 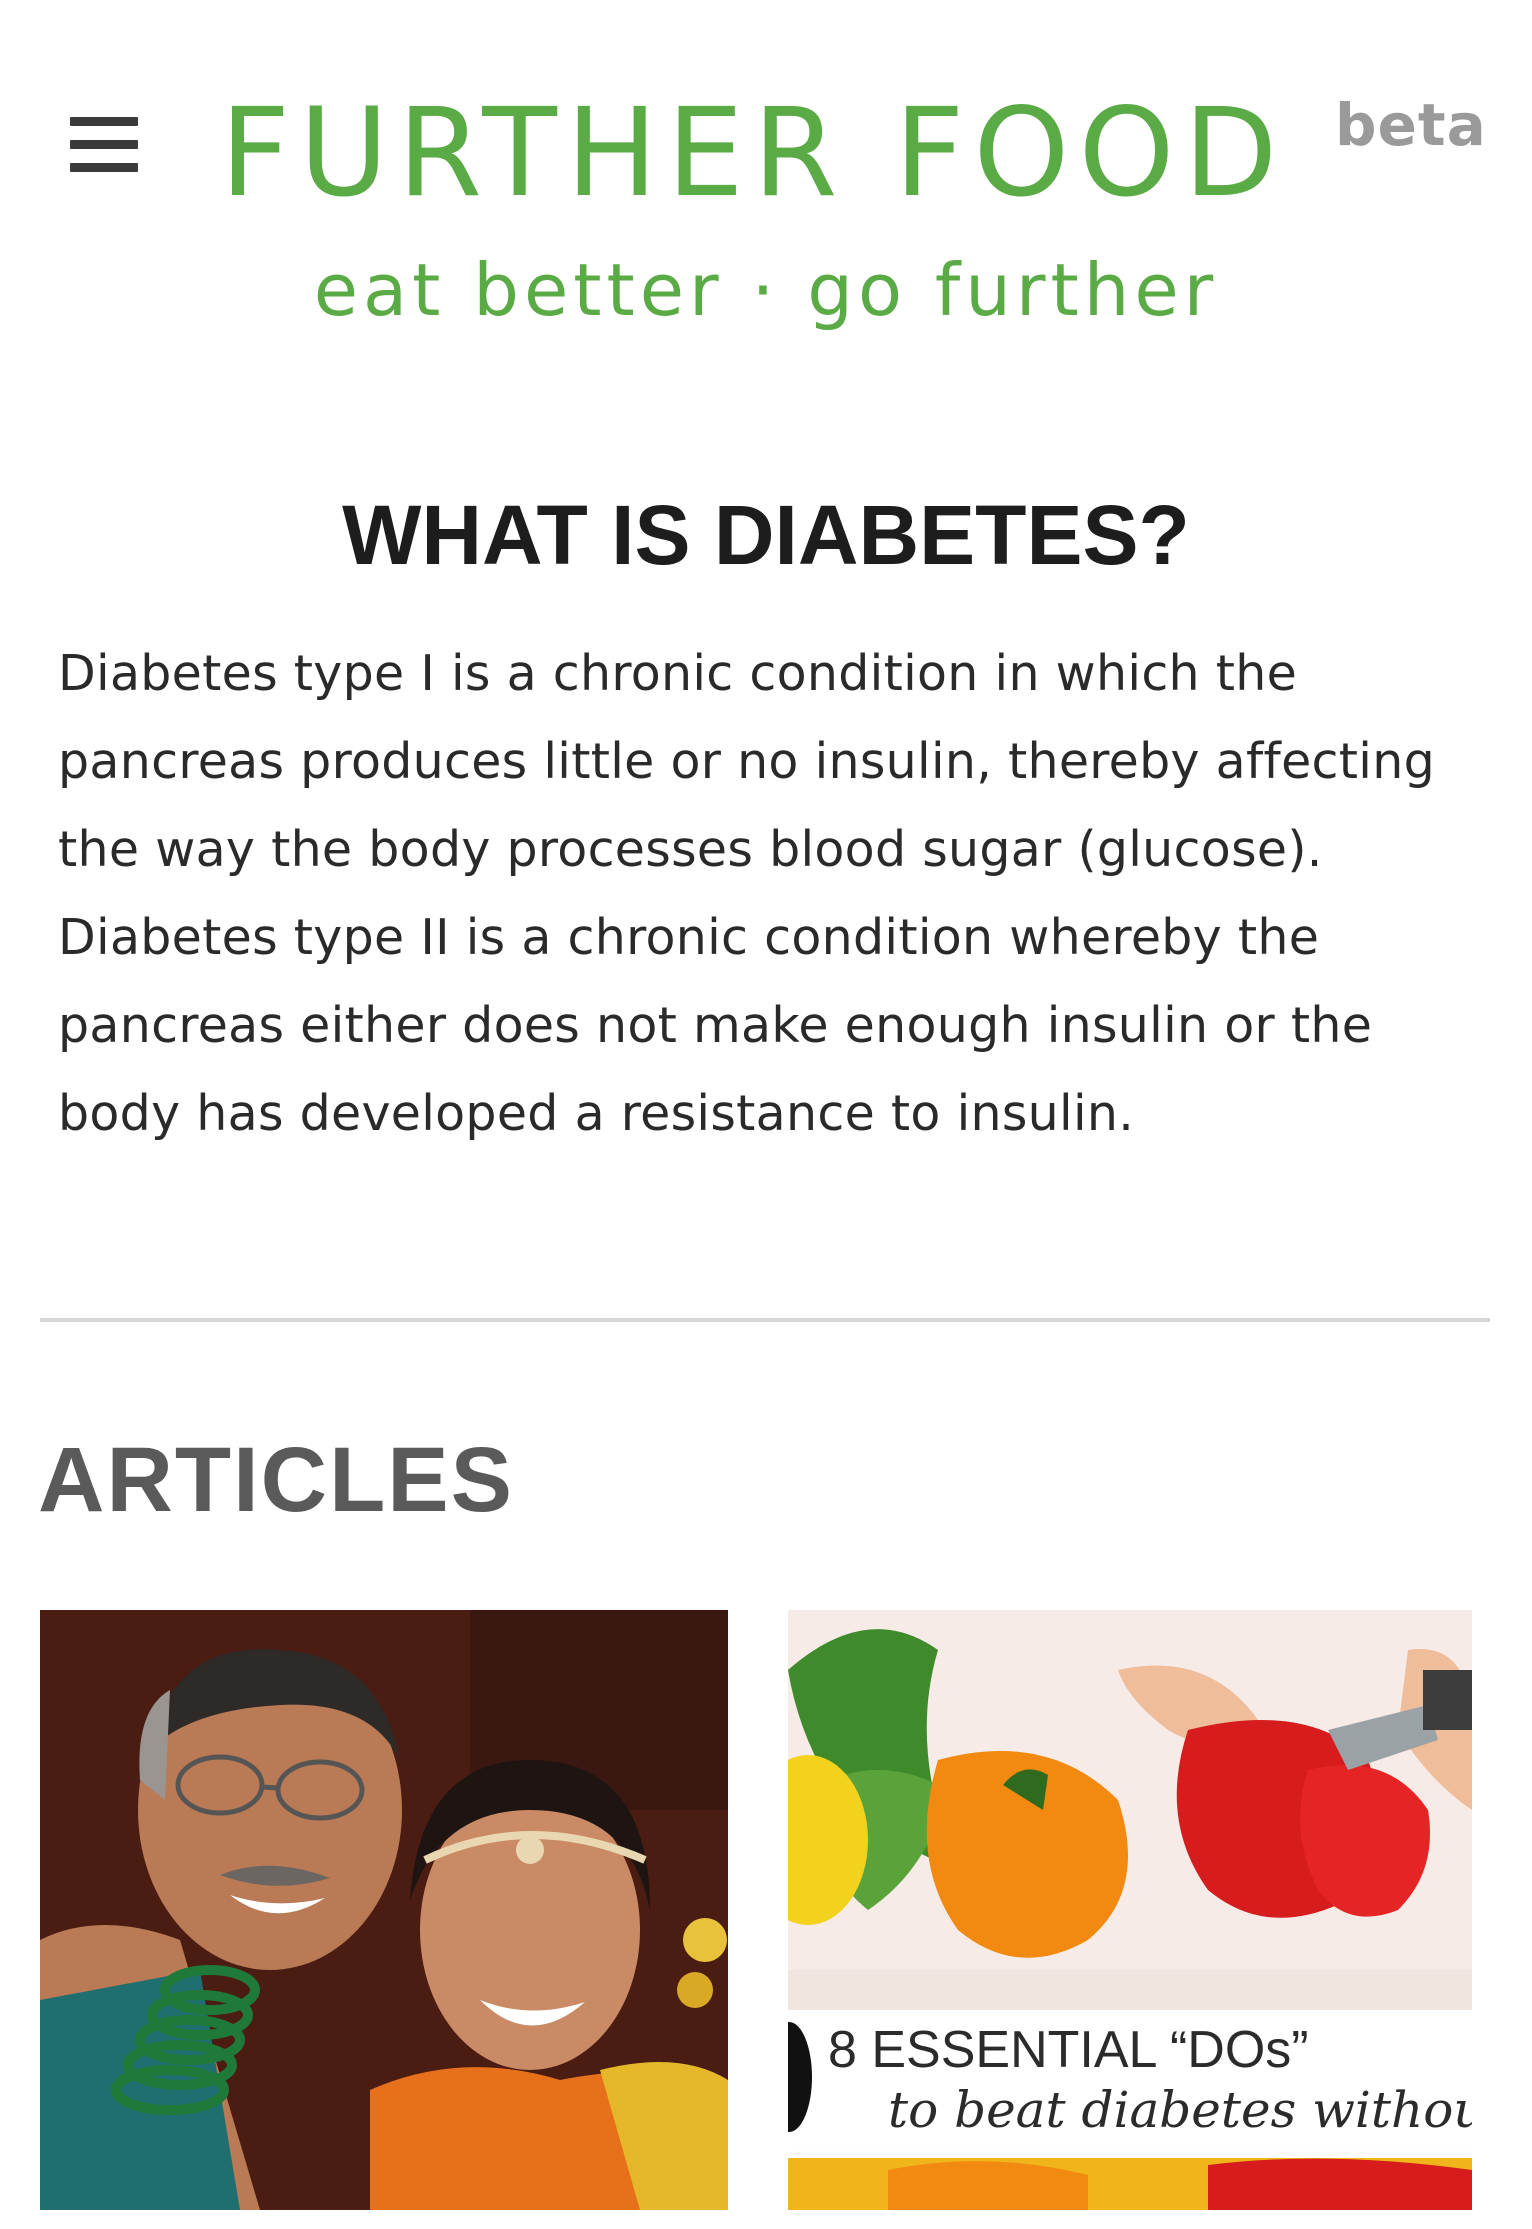 I want to click on beta-badge: beta, so click(x=1411, y=125).